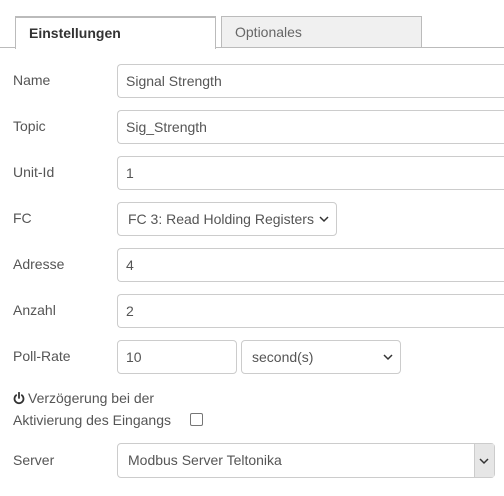  Describe the element at coordinates (34, 460) in the screenshot. I see `server-label: Server` at that location.